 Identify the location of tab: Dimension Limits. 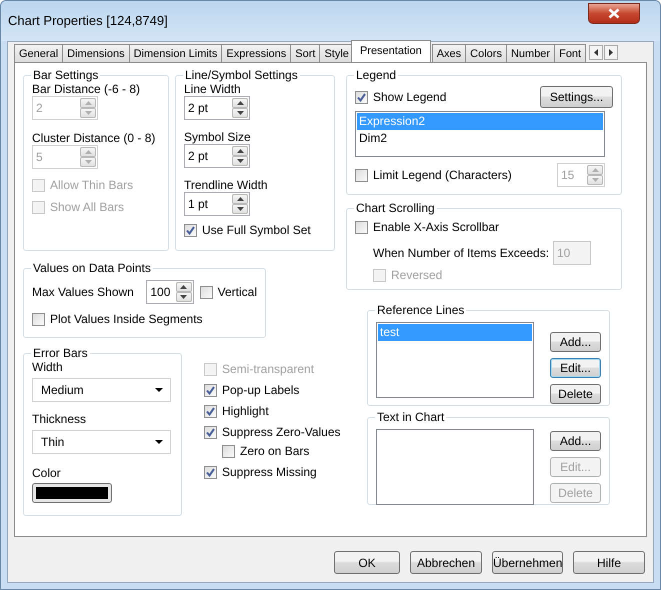
(175, 53).